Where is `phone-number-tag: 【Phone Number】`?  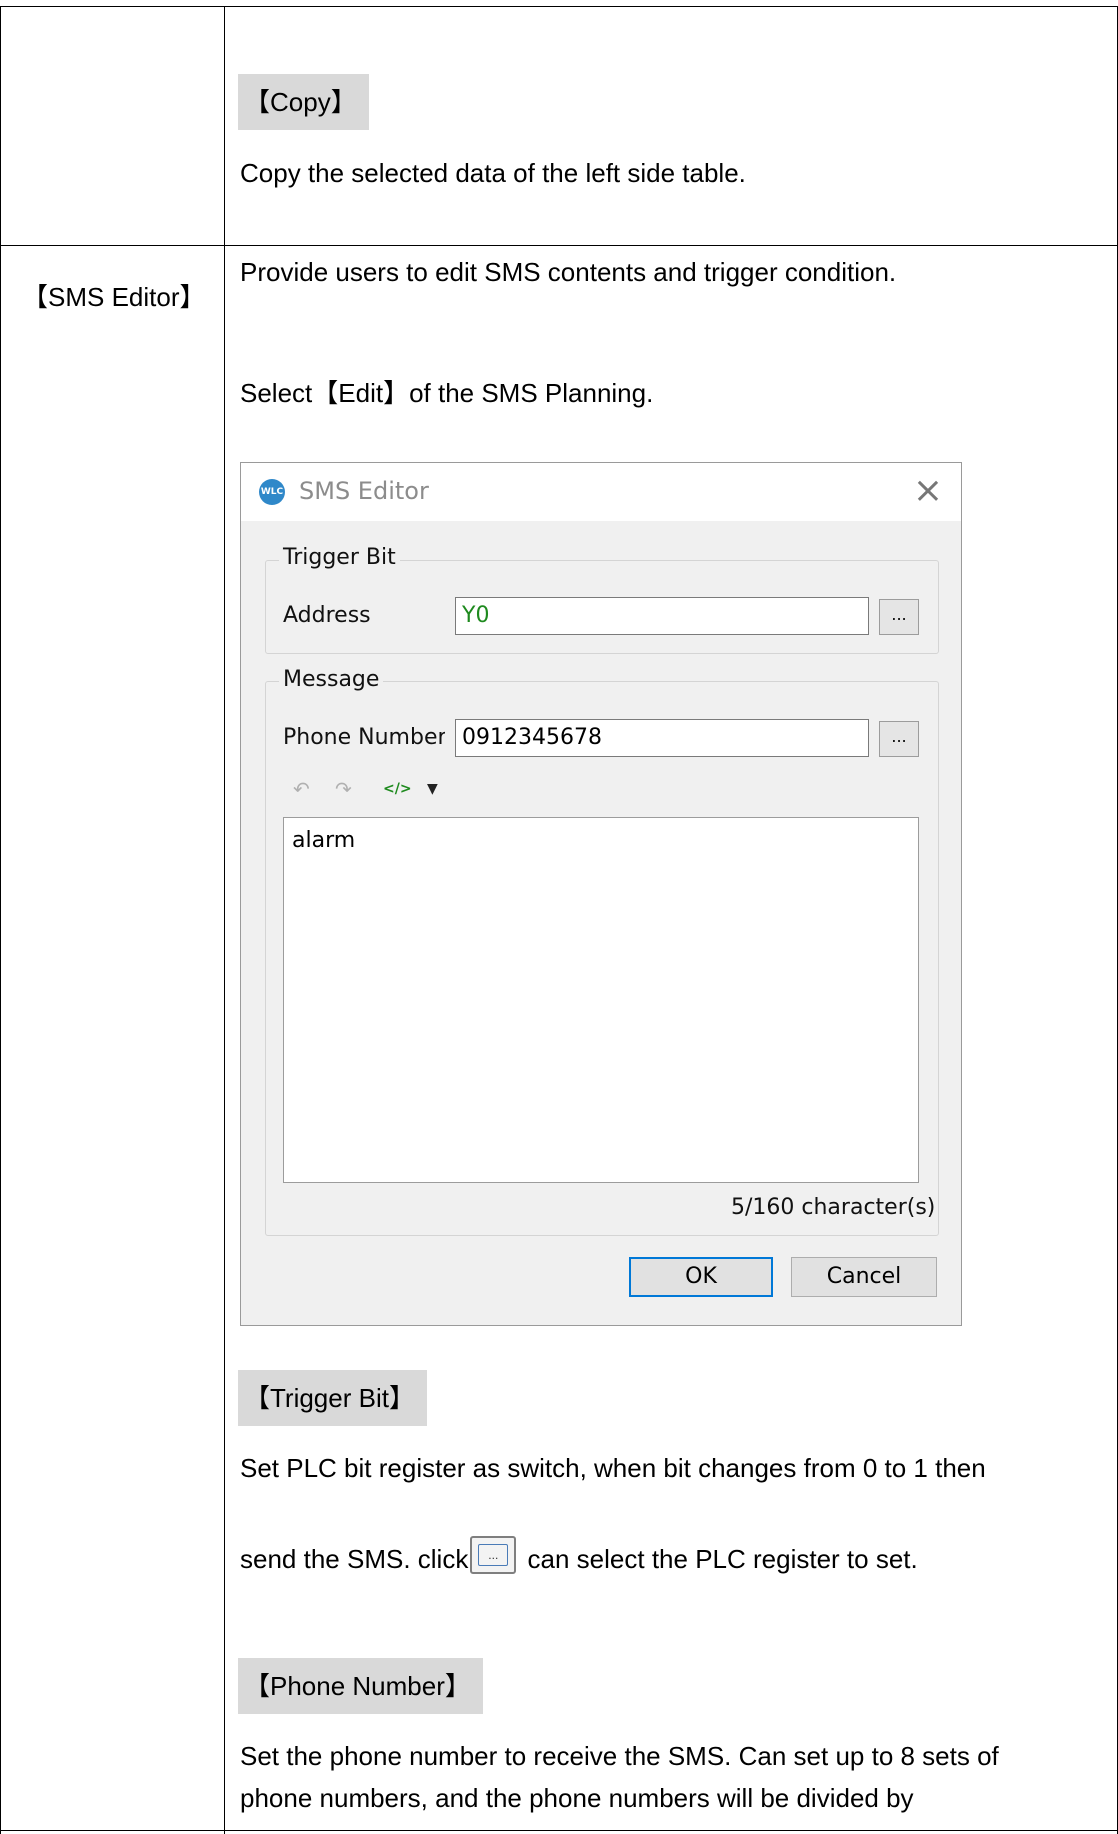 phone-number-tag: 【Phone Number】 is located at coordinates (360, 1686).